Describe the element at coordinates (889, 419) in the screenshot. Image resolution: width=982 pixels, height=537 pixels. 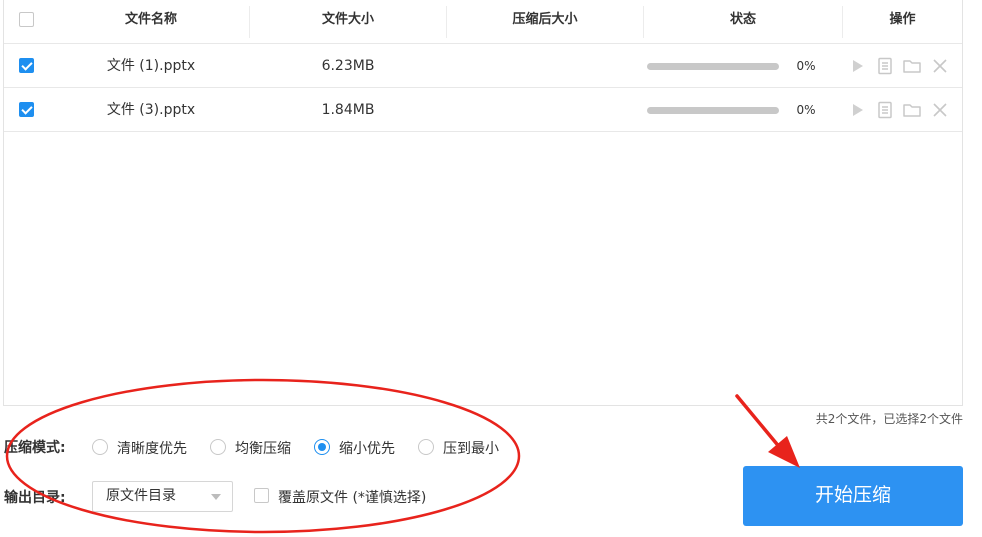
I see `file-count-summary: 共2个文件，已选择2个文件` at that location.